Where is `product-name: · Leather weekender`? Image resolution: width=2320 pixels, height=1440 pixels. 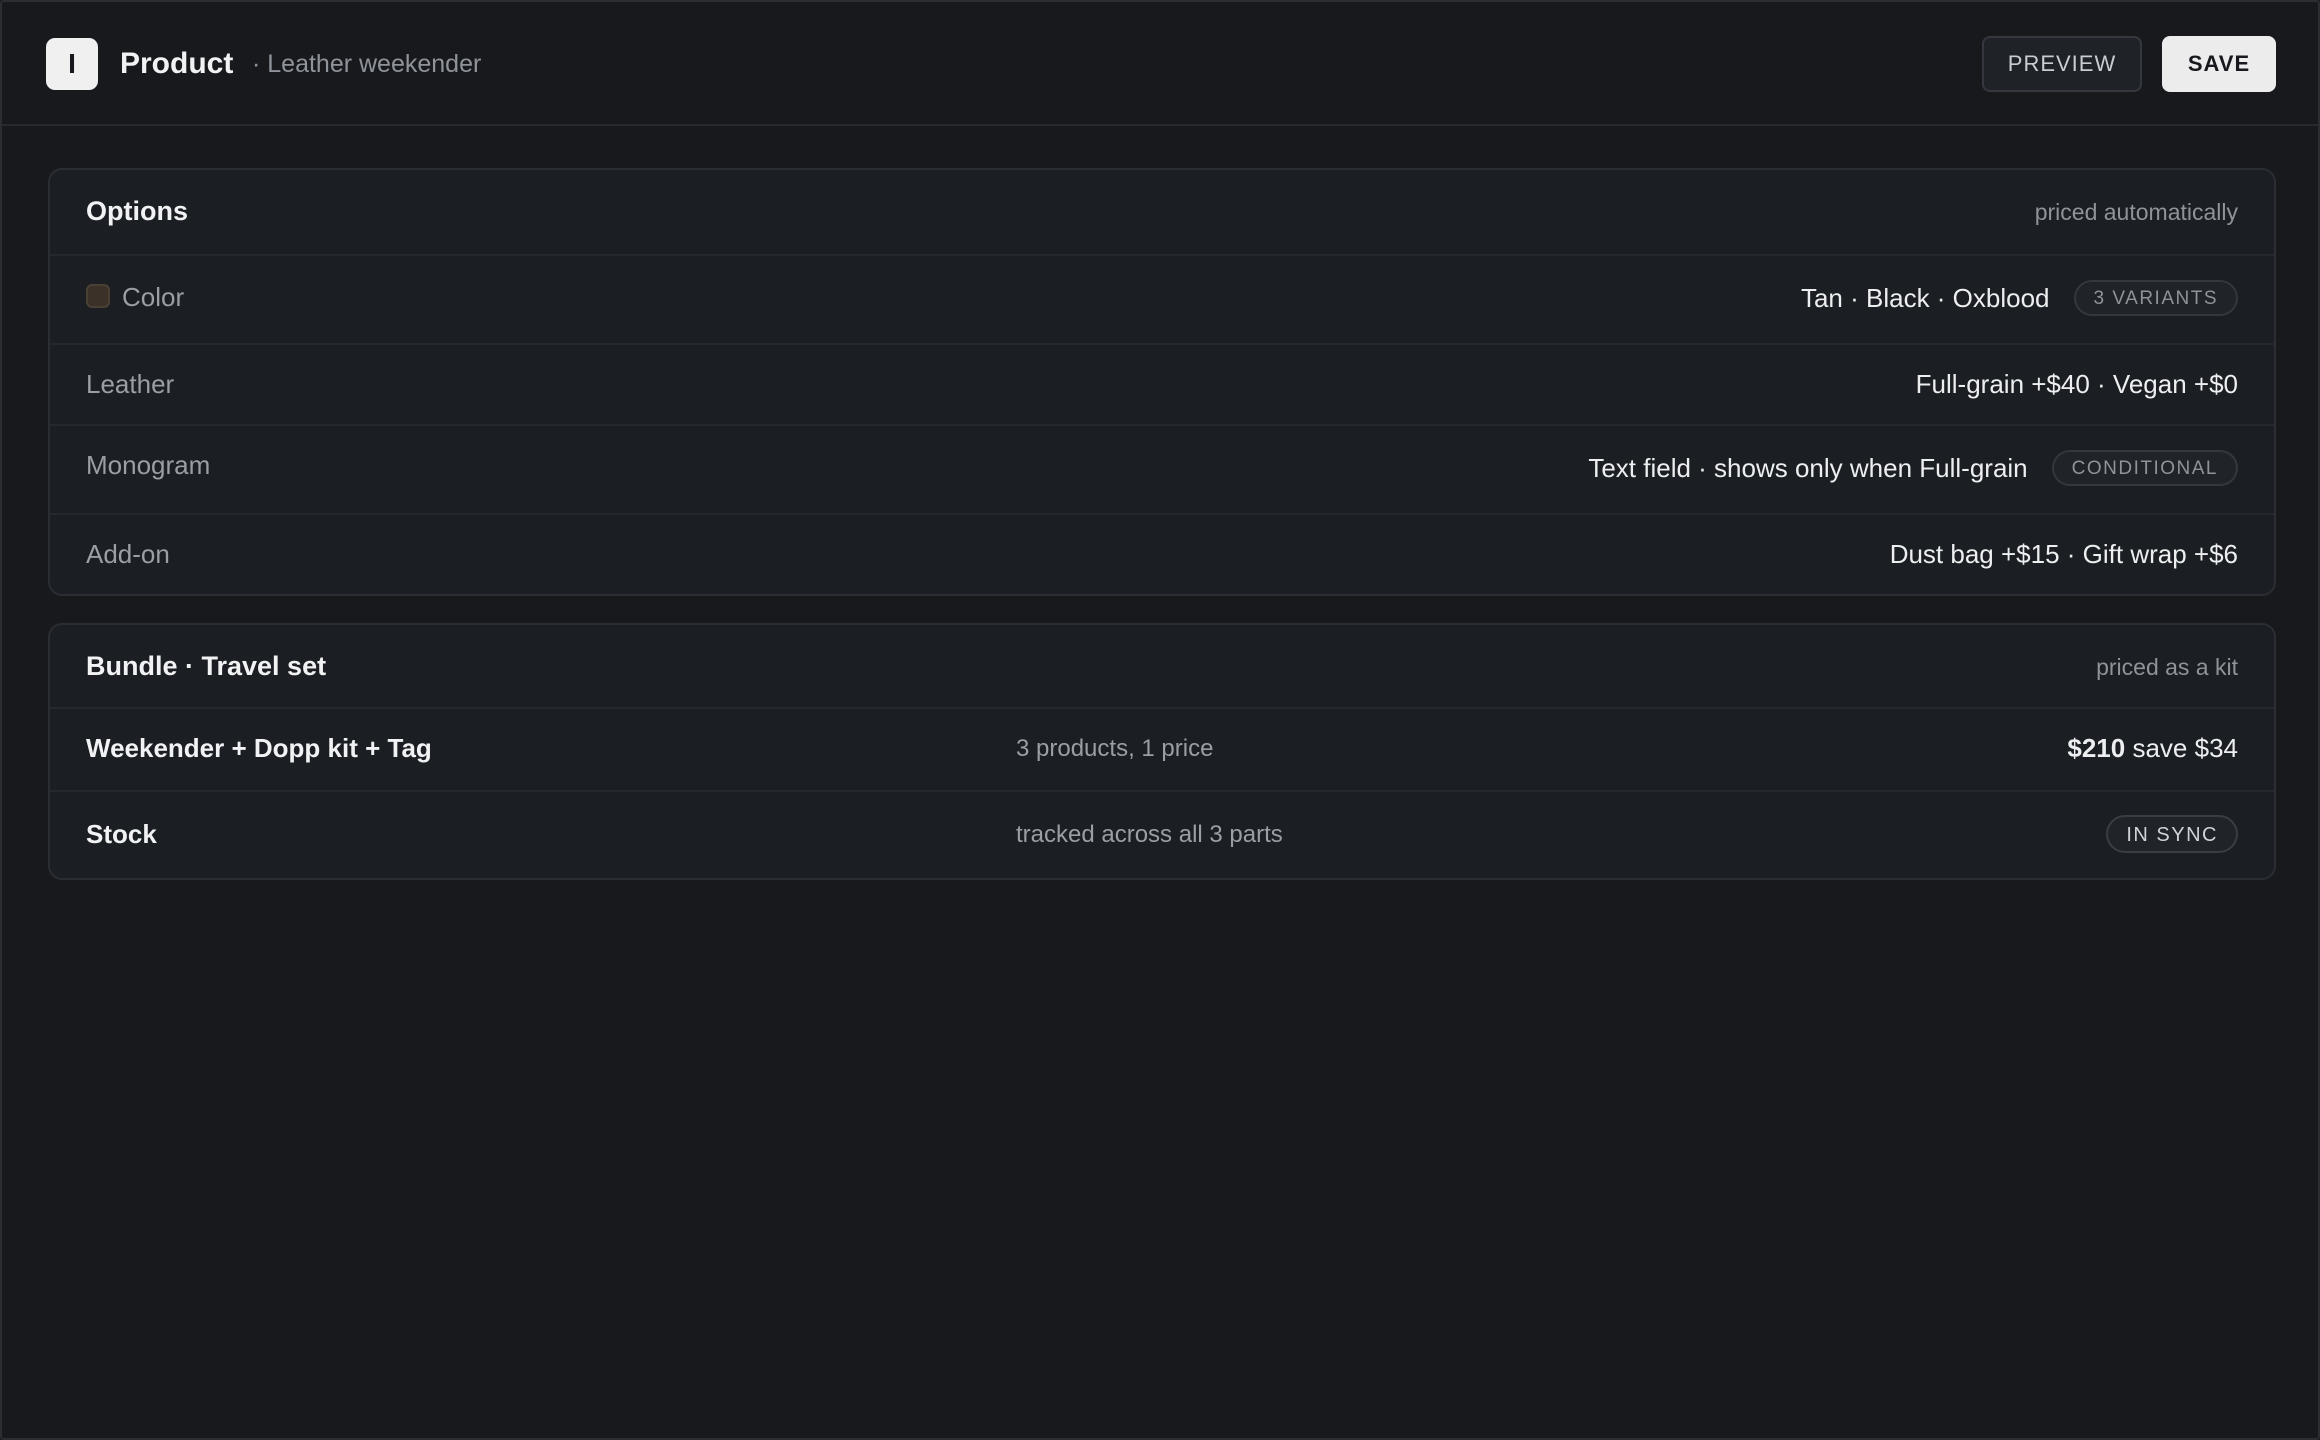 product-name: · Leather weekender is located at coordinates (367, 64).